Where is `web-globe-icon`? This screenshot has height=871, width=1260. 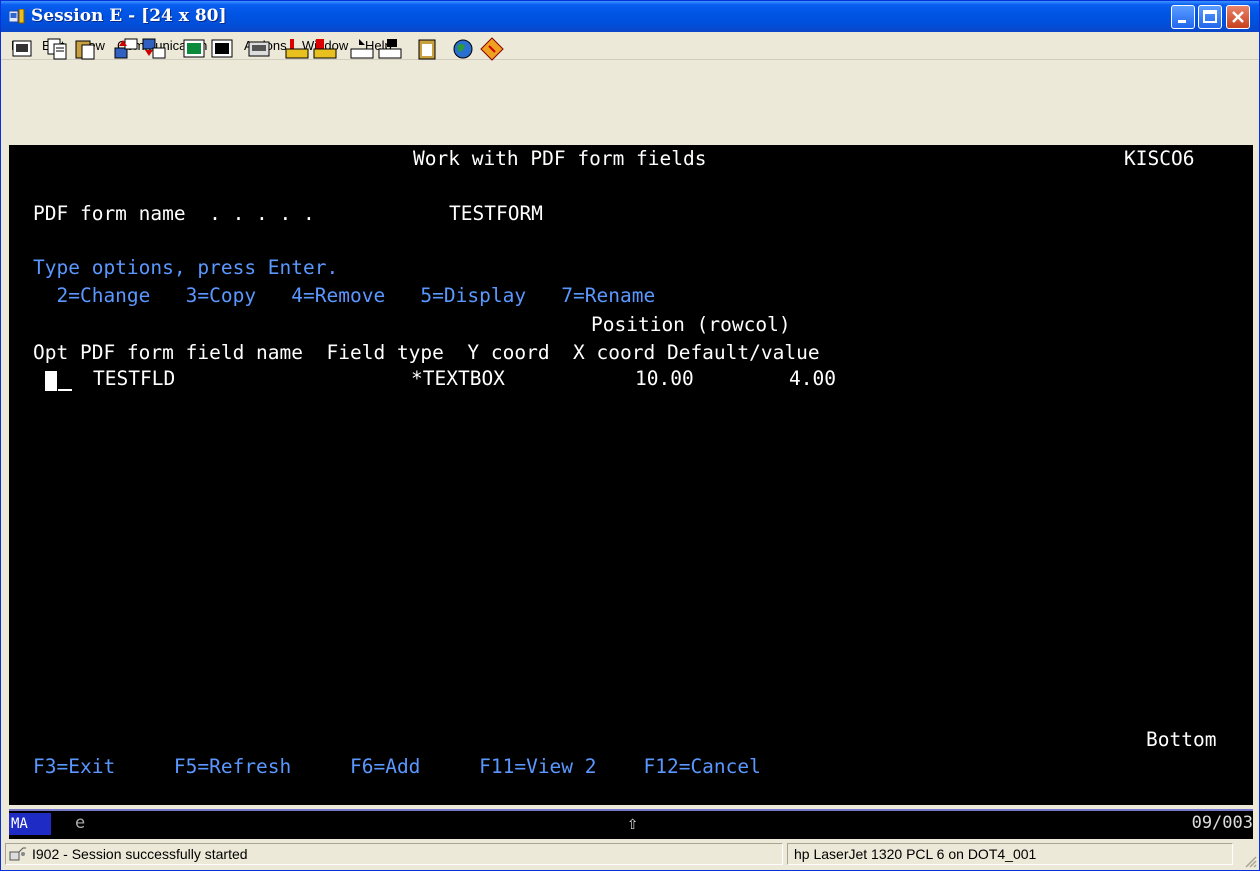 web-globe-icon is located at coordinates (463, 49).